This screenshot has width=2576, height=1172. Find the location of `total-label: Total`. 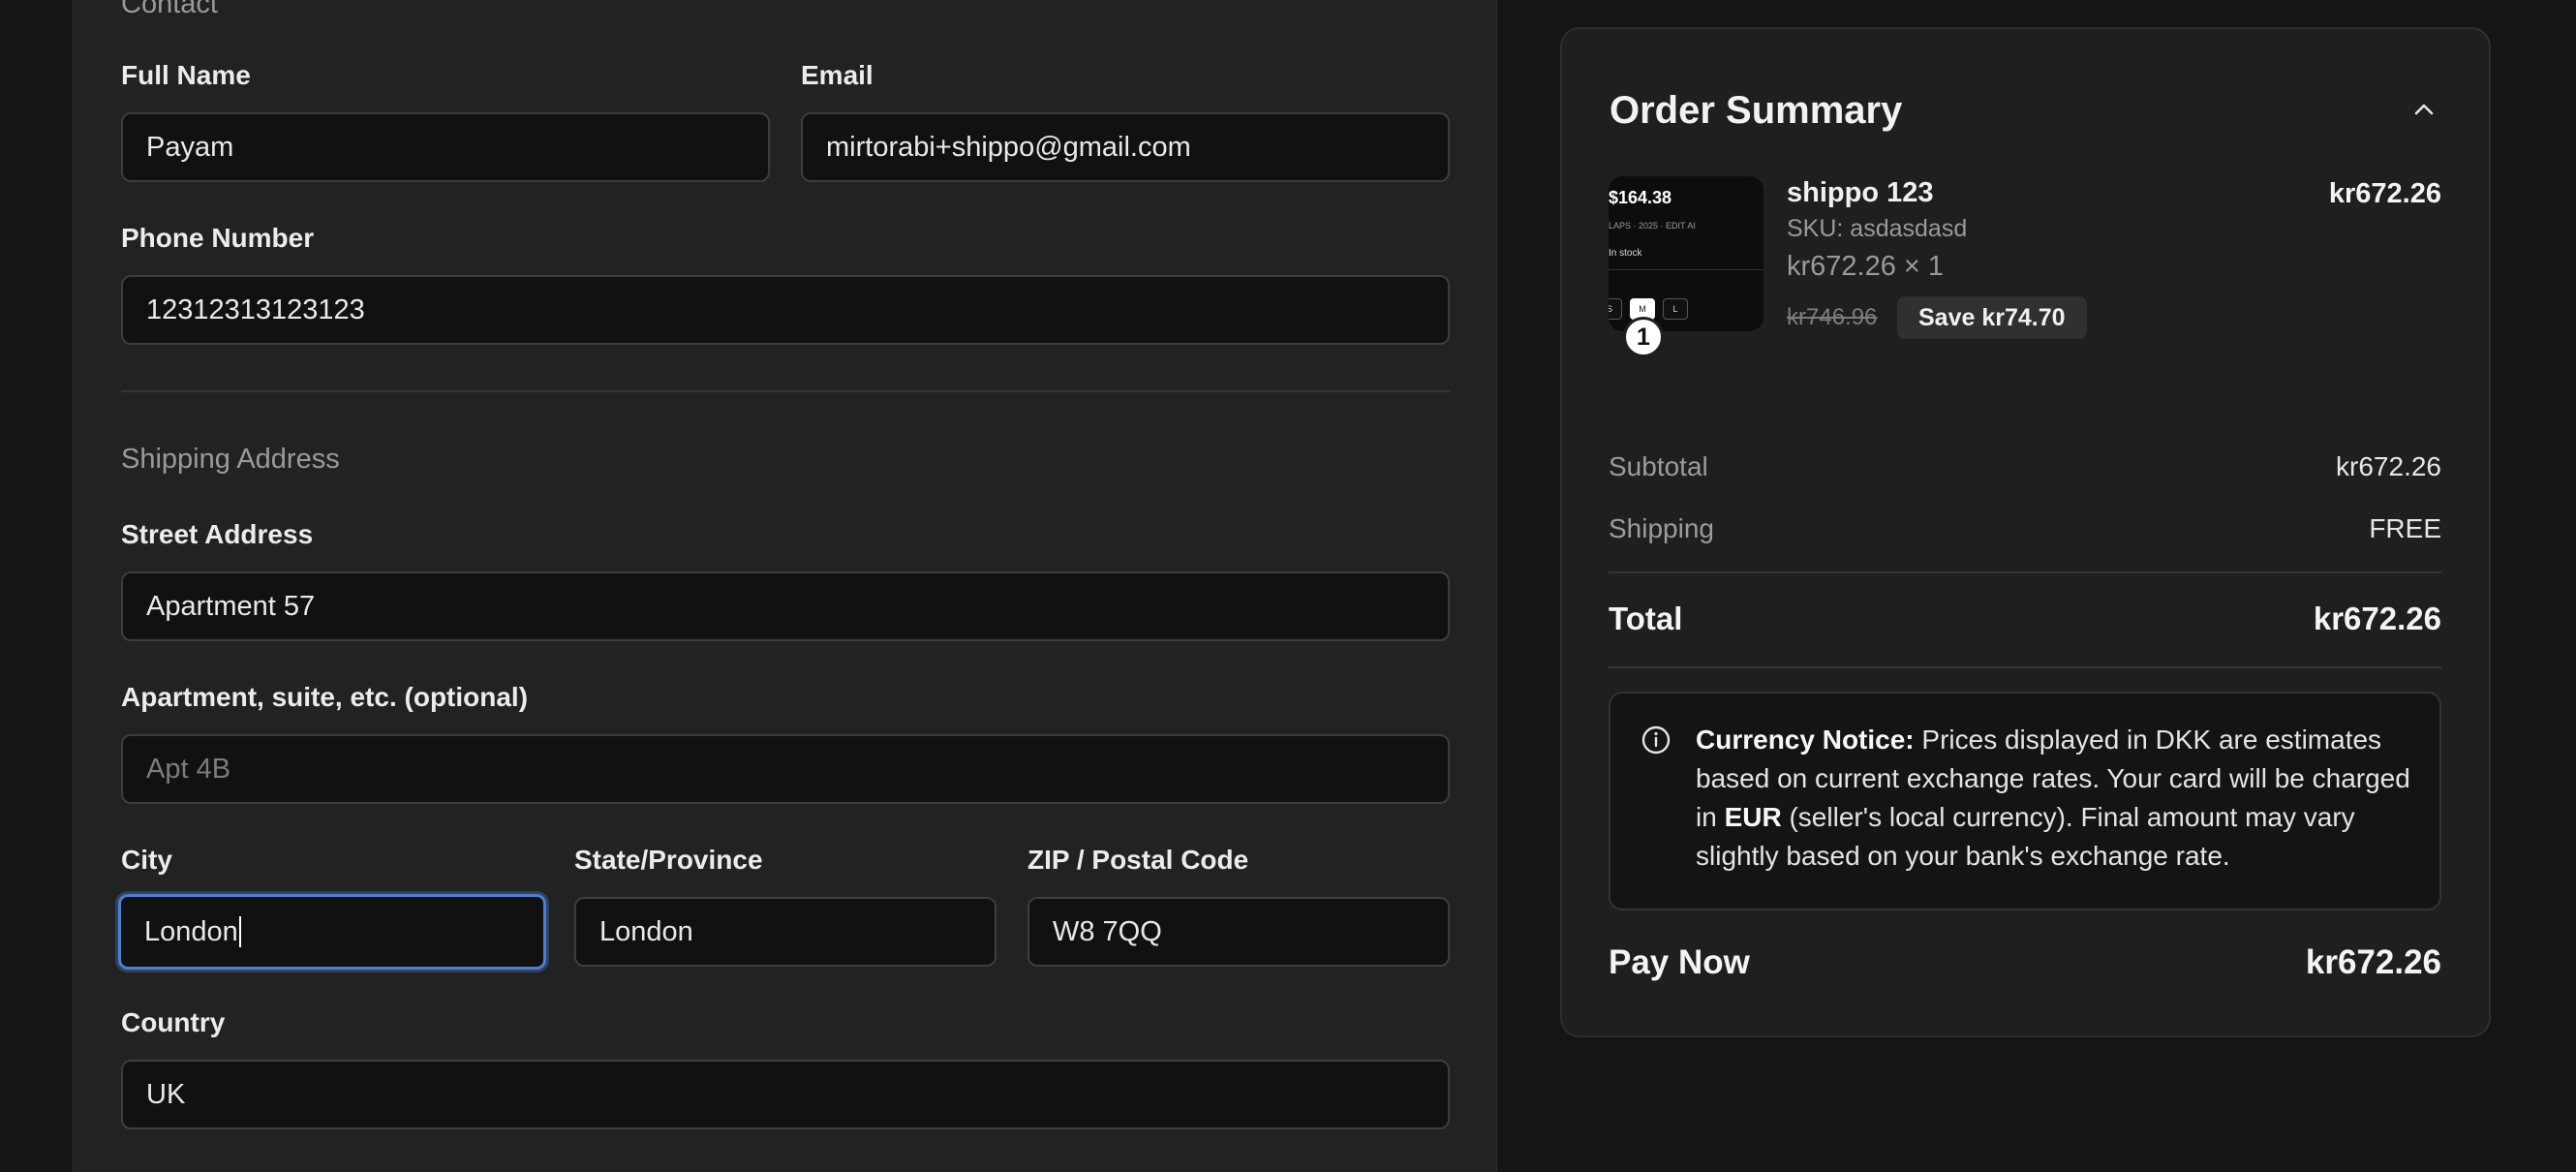

total-label: Total is located at coordinates (1646, 618).